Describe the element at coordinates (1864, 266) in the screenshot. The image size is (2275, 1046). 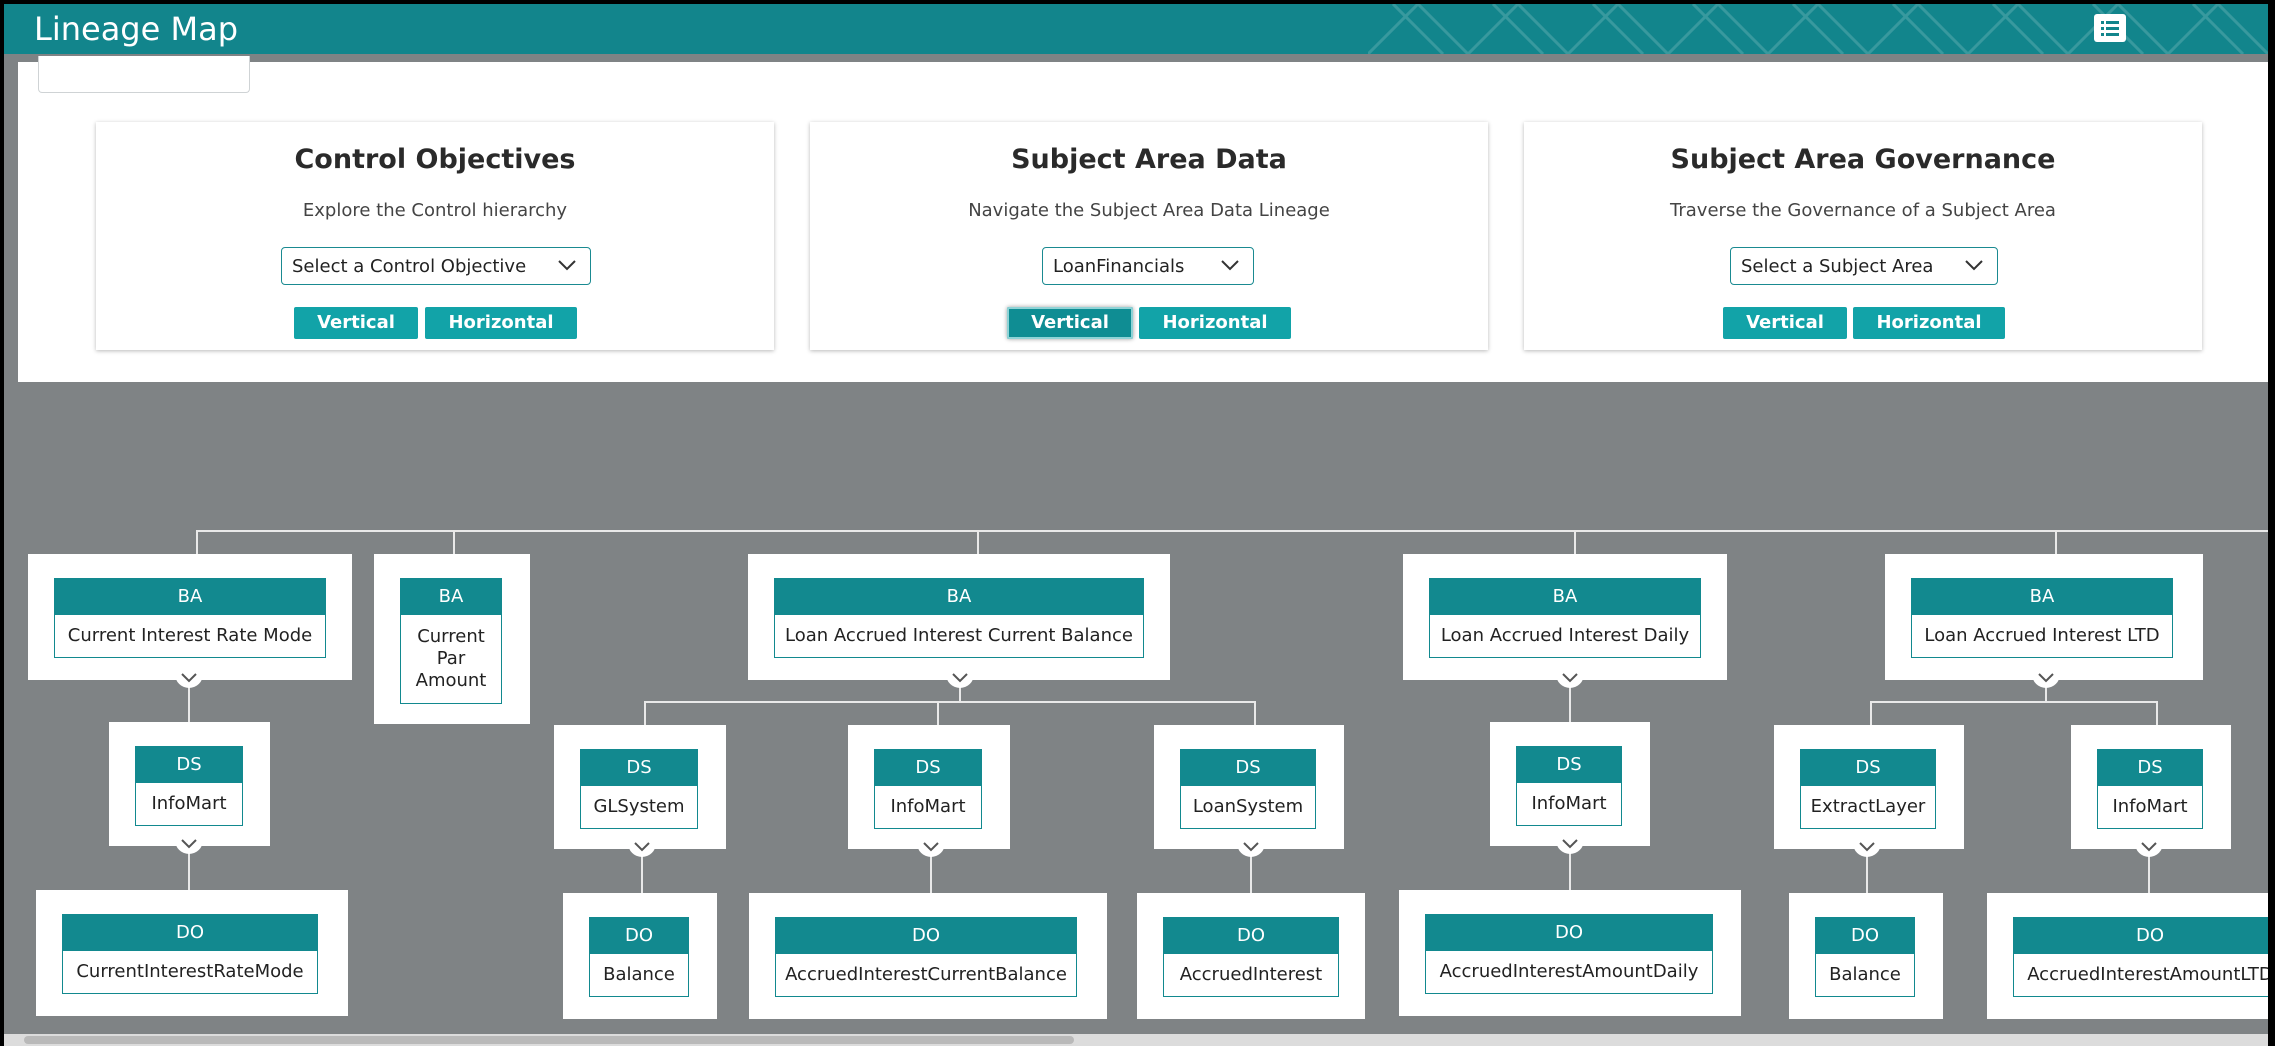
I see `subject-area-select: Select a Subject Area` at that location.